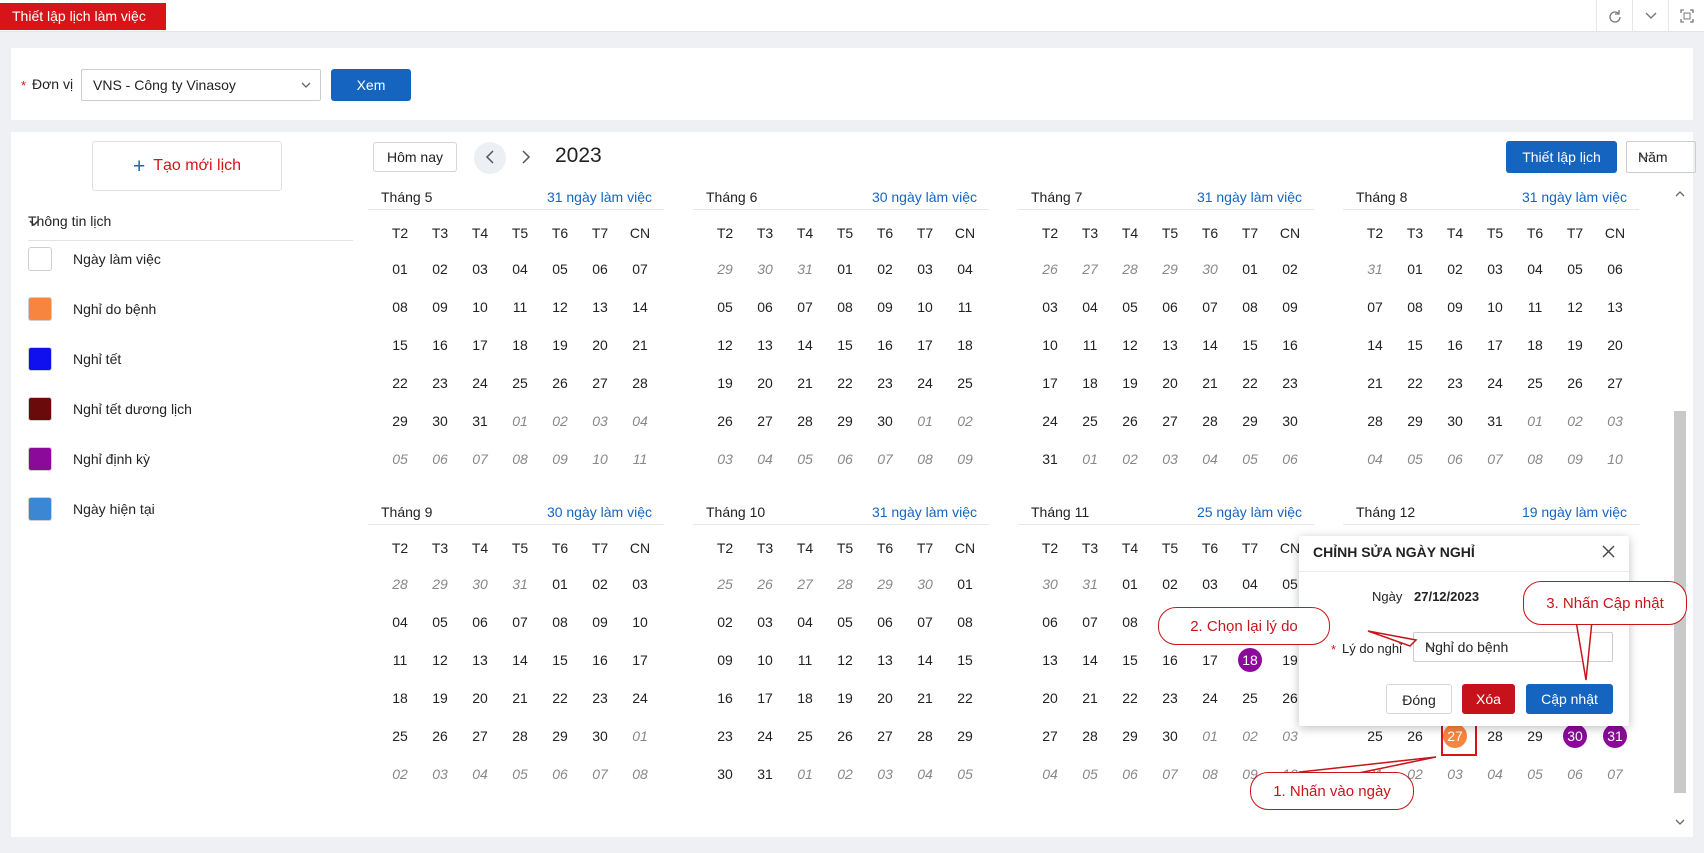  I want to click on day-cell: 15, so click(1250, 345).